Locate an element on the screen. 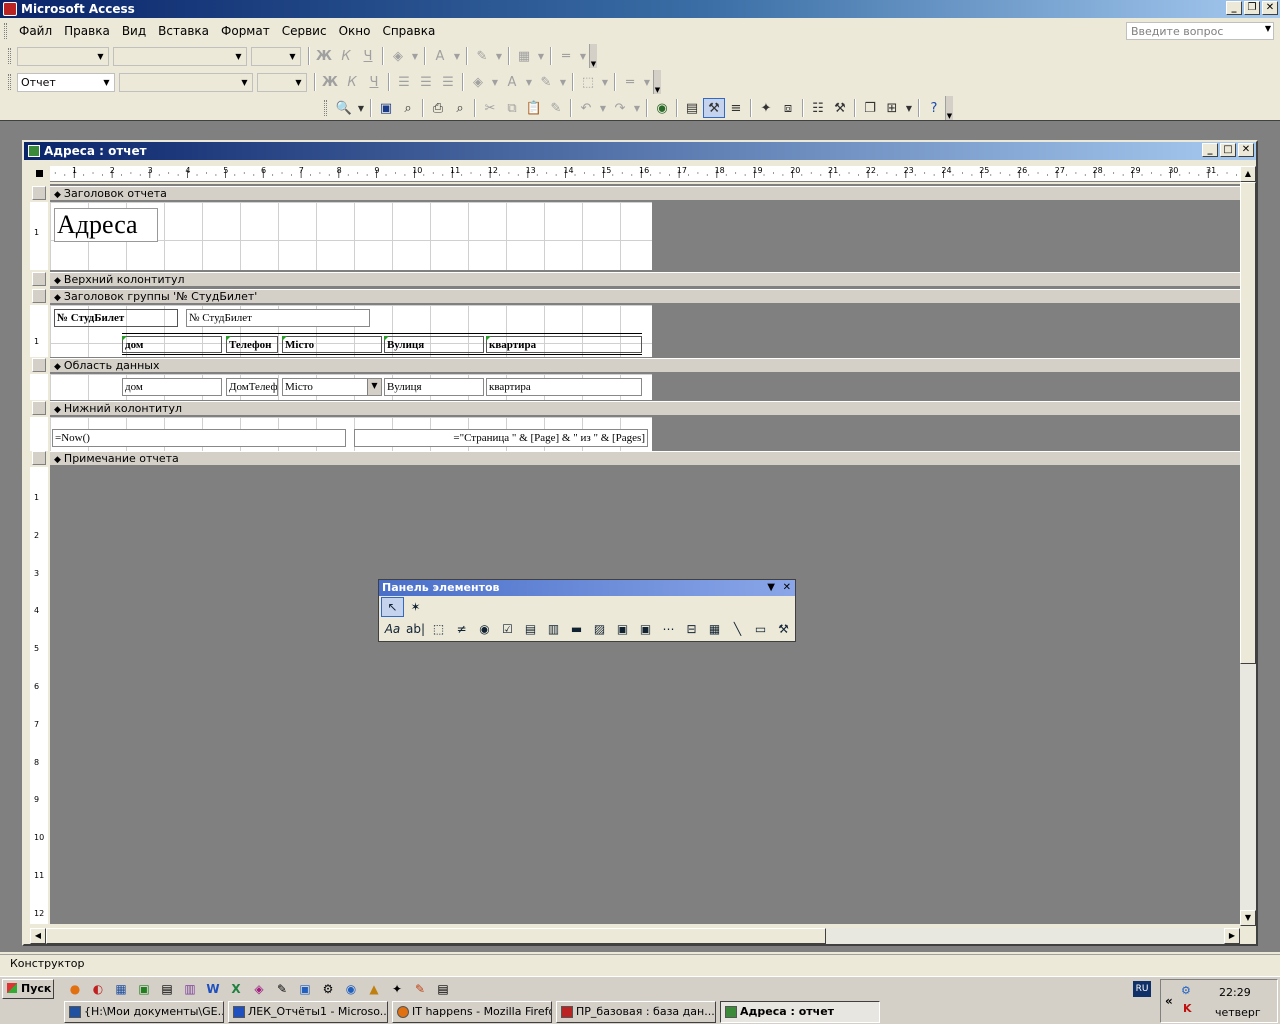 The width and height of the screenshot is (1280, 1024). command-button-tool-icon: ▬ is located at coordinates (576, 629).